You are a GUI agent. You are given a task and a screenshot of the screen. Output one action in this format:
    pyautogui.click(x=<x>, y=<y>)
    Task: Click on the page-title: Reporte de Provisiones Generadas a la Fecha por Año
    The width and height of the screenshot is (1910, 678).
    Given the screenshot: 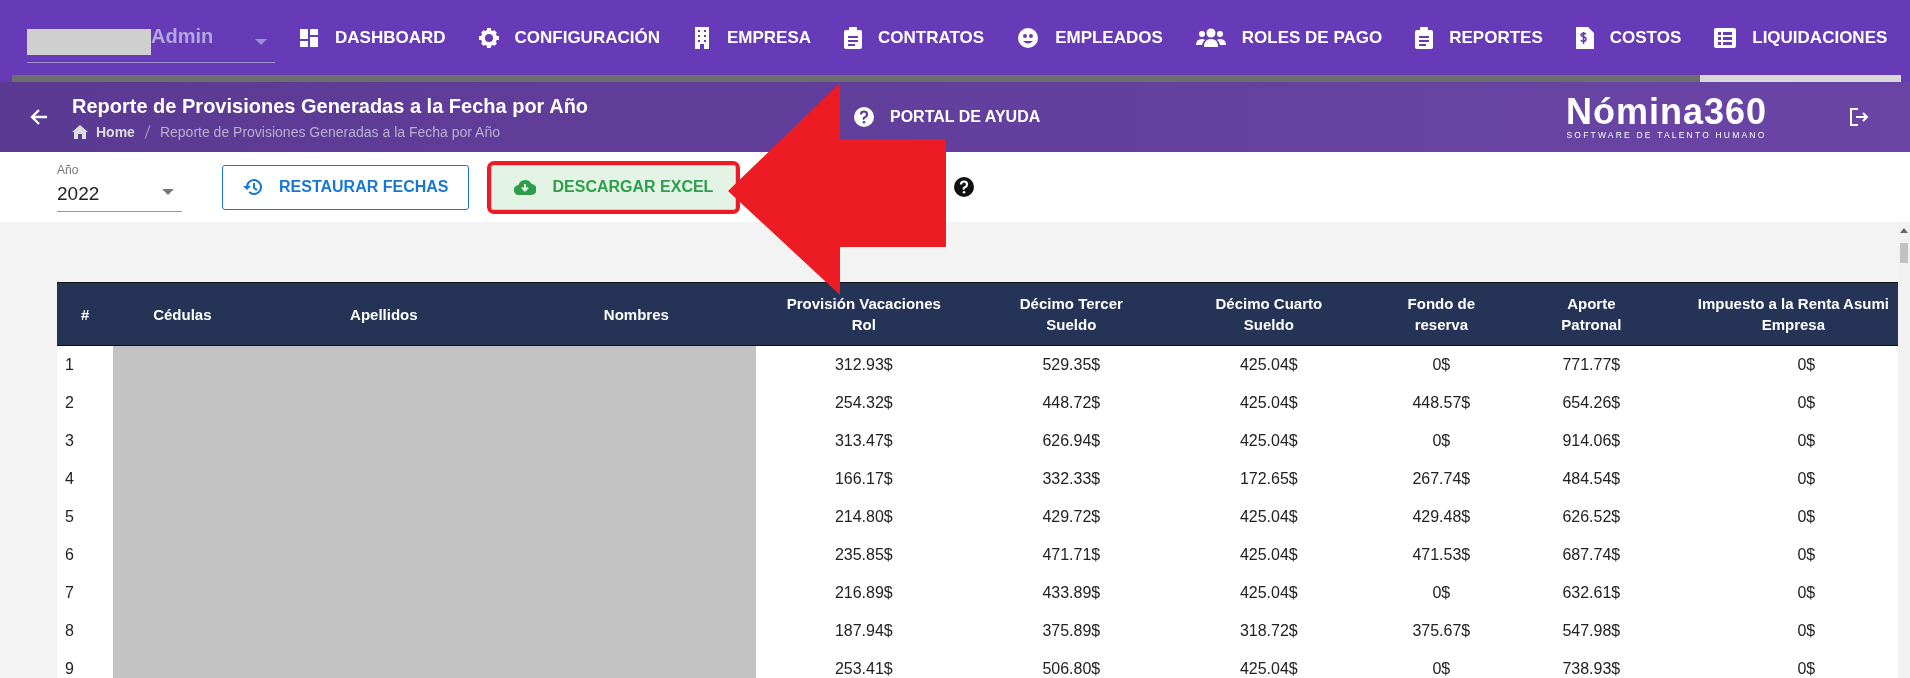 What is the action you would take?
    pyautogui.click(x=331, y=106)
    